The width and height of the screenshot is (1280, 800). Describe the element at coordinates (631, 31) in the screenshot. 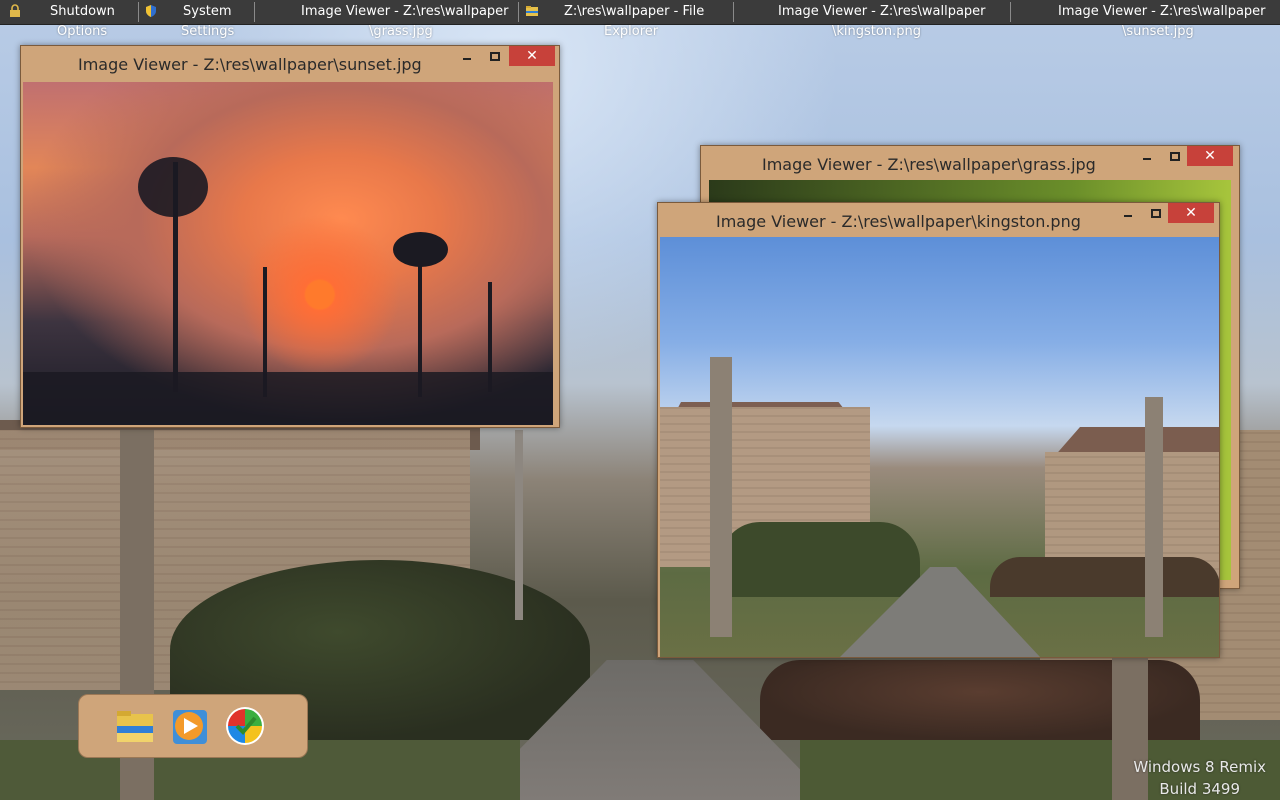

I see `taskbar-item-sublabel: Explorer` at that location.